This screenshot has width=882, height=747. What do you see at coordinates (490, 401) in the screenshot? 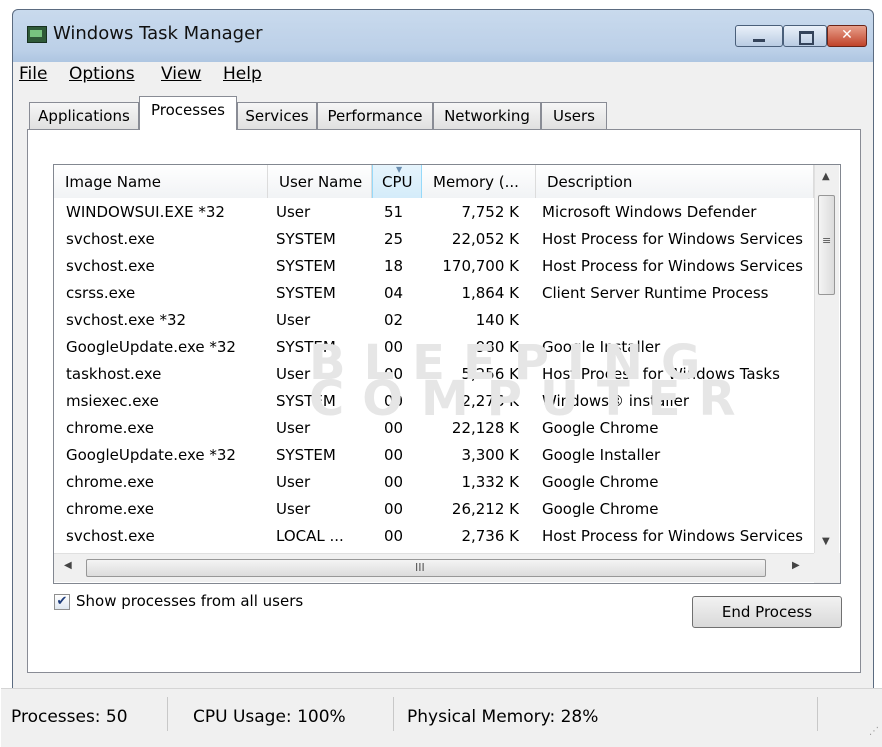
I see `cell-memory: 2,276 K` at bounding box center [490, 401].